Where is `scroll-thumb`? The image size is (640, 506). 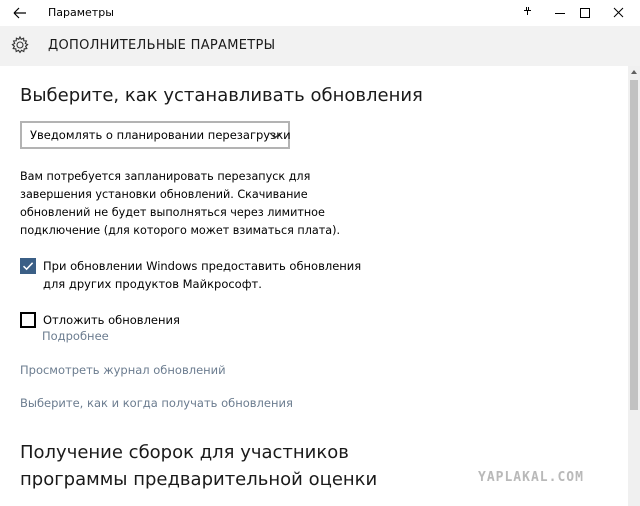 scroll-thumb is located at coordinates (634, 245).